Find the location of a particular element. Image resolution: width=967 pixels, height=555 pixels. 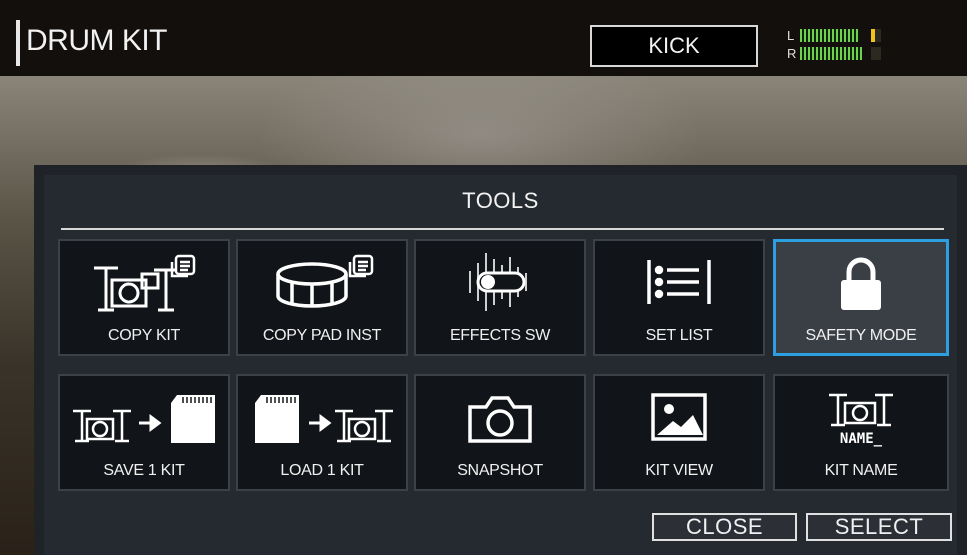

lock-icon is located at coordinates (861, 283).